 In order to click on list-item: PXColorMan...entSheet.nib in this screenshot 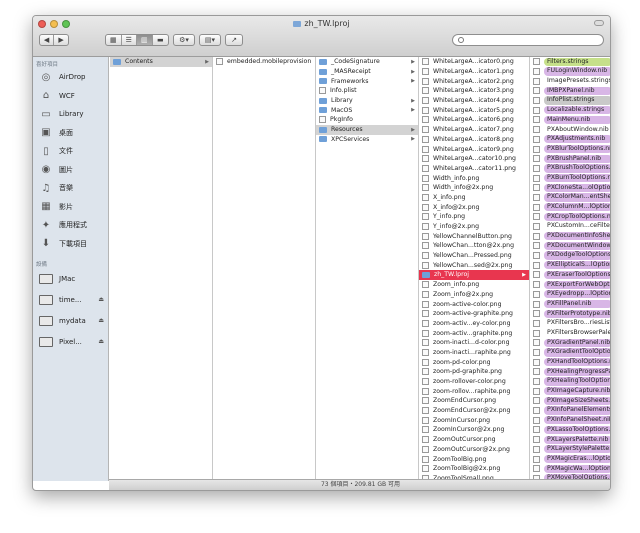, I will do `click(570, 198)`.